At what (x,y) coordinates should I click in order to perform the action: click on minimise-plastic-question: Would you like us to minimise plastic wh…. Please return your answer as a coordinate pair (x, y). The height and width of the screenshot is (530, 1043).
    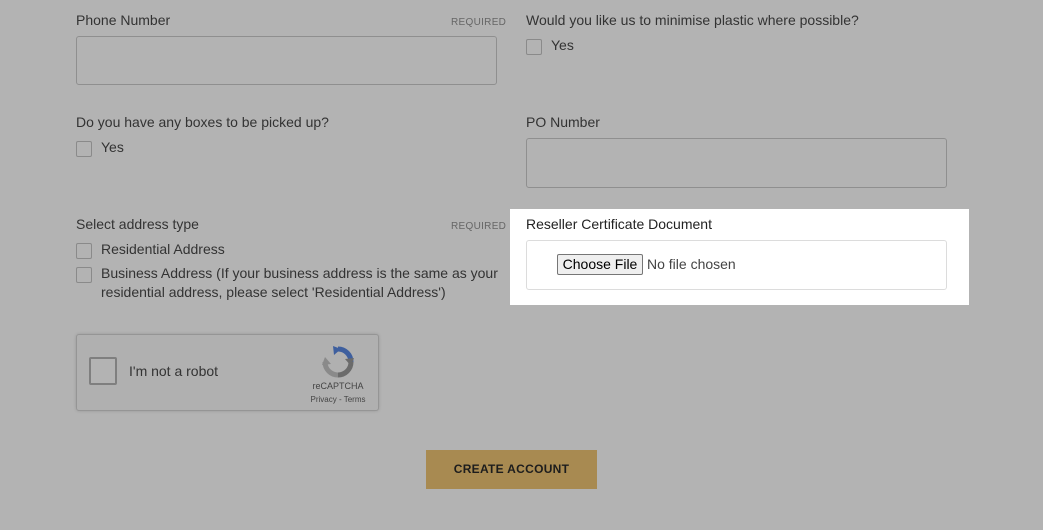
    Looking at the image, I should click on (692, 20).